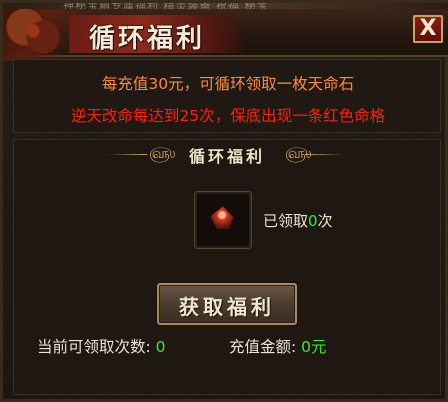 The image size is (448, 402). I want to click on recharge-amount-value: 0元, so click(314, 347).